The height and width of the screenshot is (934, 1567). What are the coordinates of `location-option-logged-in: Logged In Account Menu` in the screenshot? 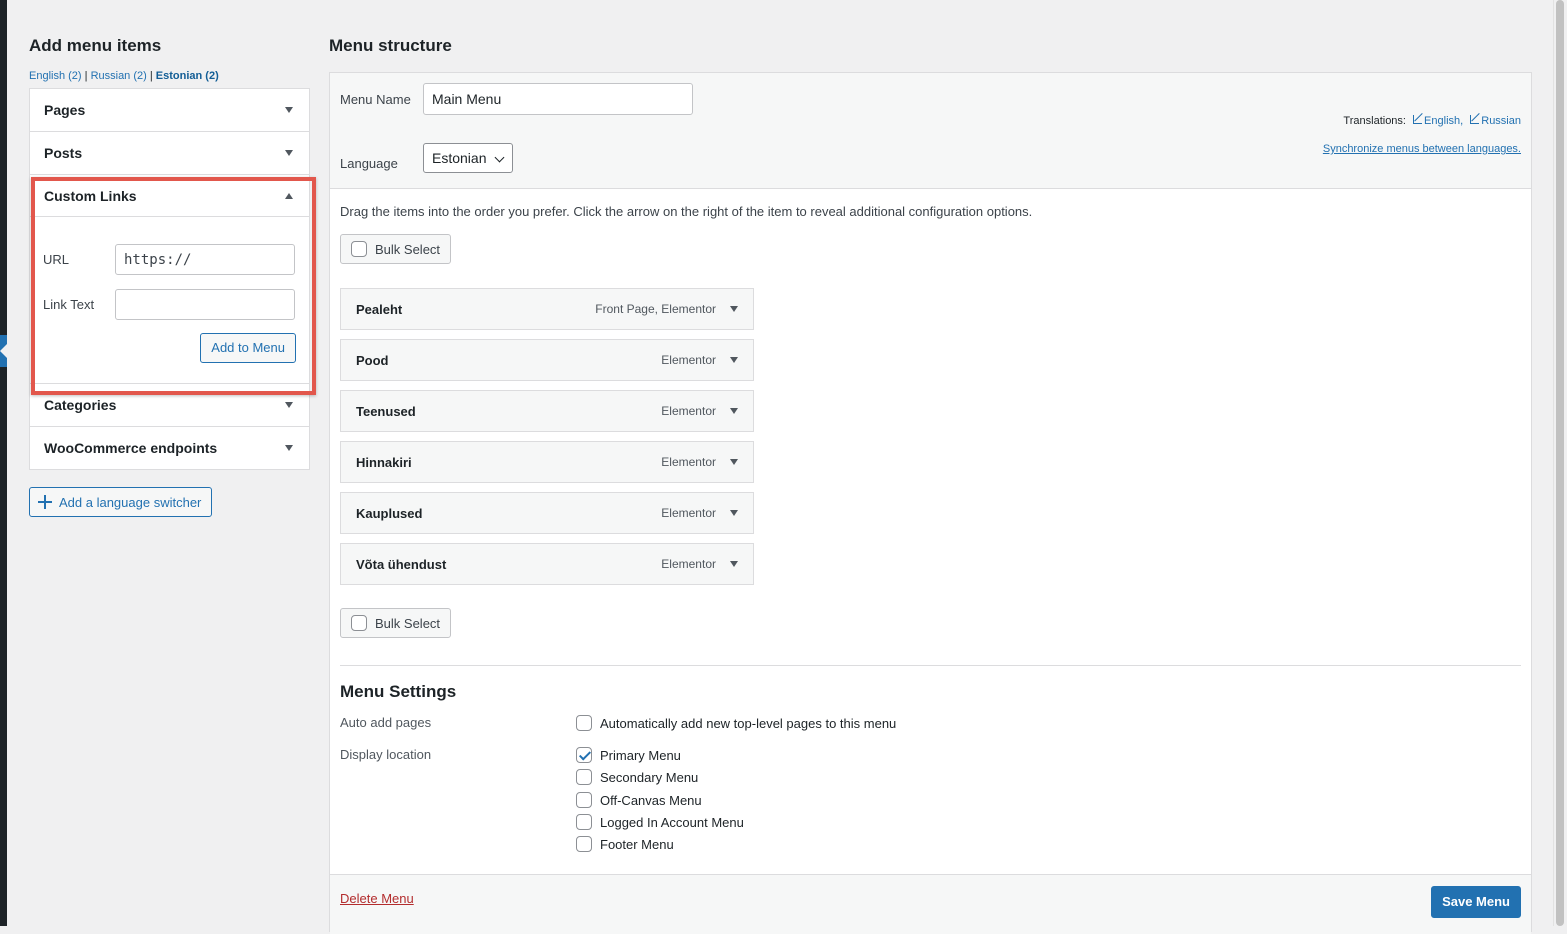 It's located at (660, 822).